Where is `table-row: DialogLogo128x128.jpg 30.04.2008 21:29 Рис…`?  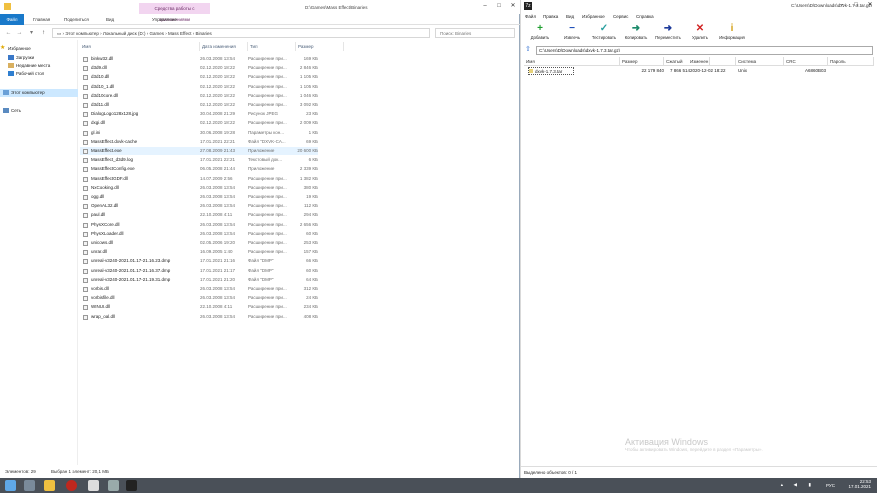 table-row: DialogLogo128x128.jpg 30.04.2008 21:29 Рис… is located at coordinates (199, 114).